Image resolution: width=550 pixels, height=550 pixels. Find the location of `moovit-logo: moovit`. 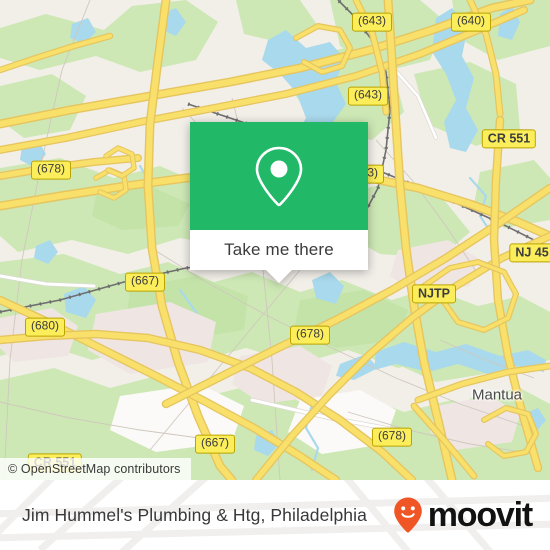

moovit-logo: moovit is located at coordinates (462, 515).